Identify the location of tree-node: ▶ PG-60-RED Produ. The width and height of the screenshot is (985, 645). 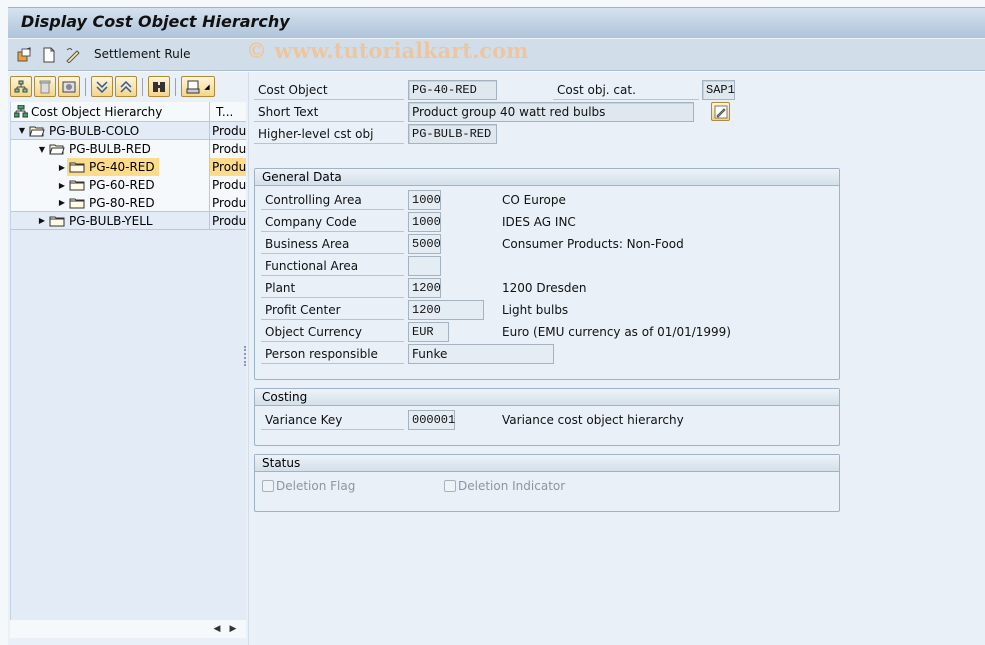
(128, 185).